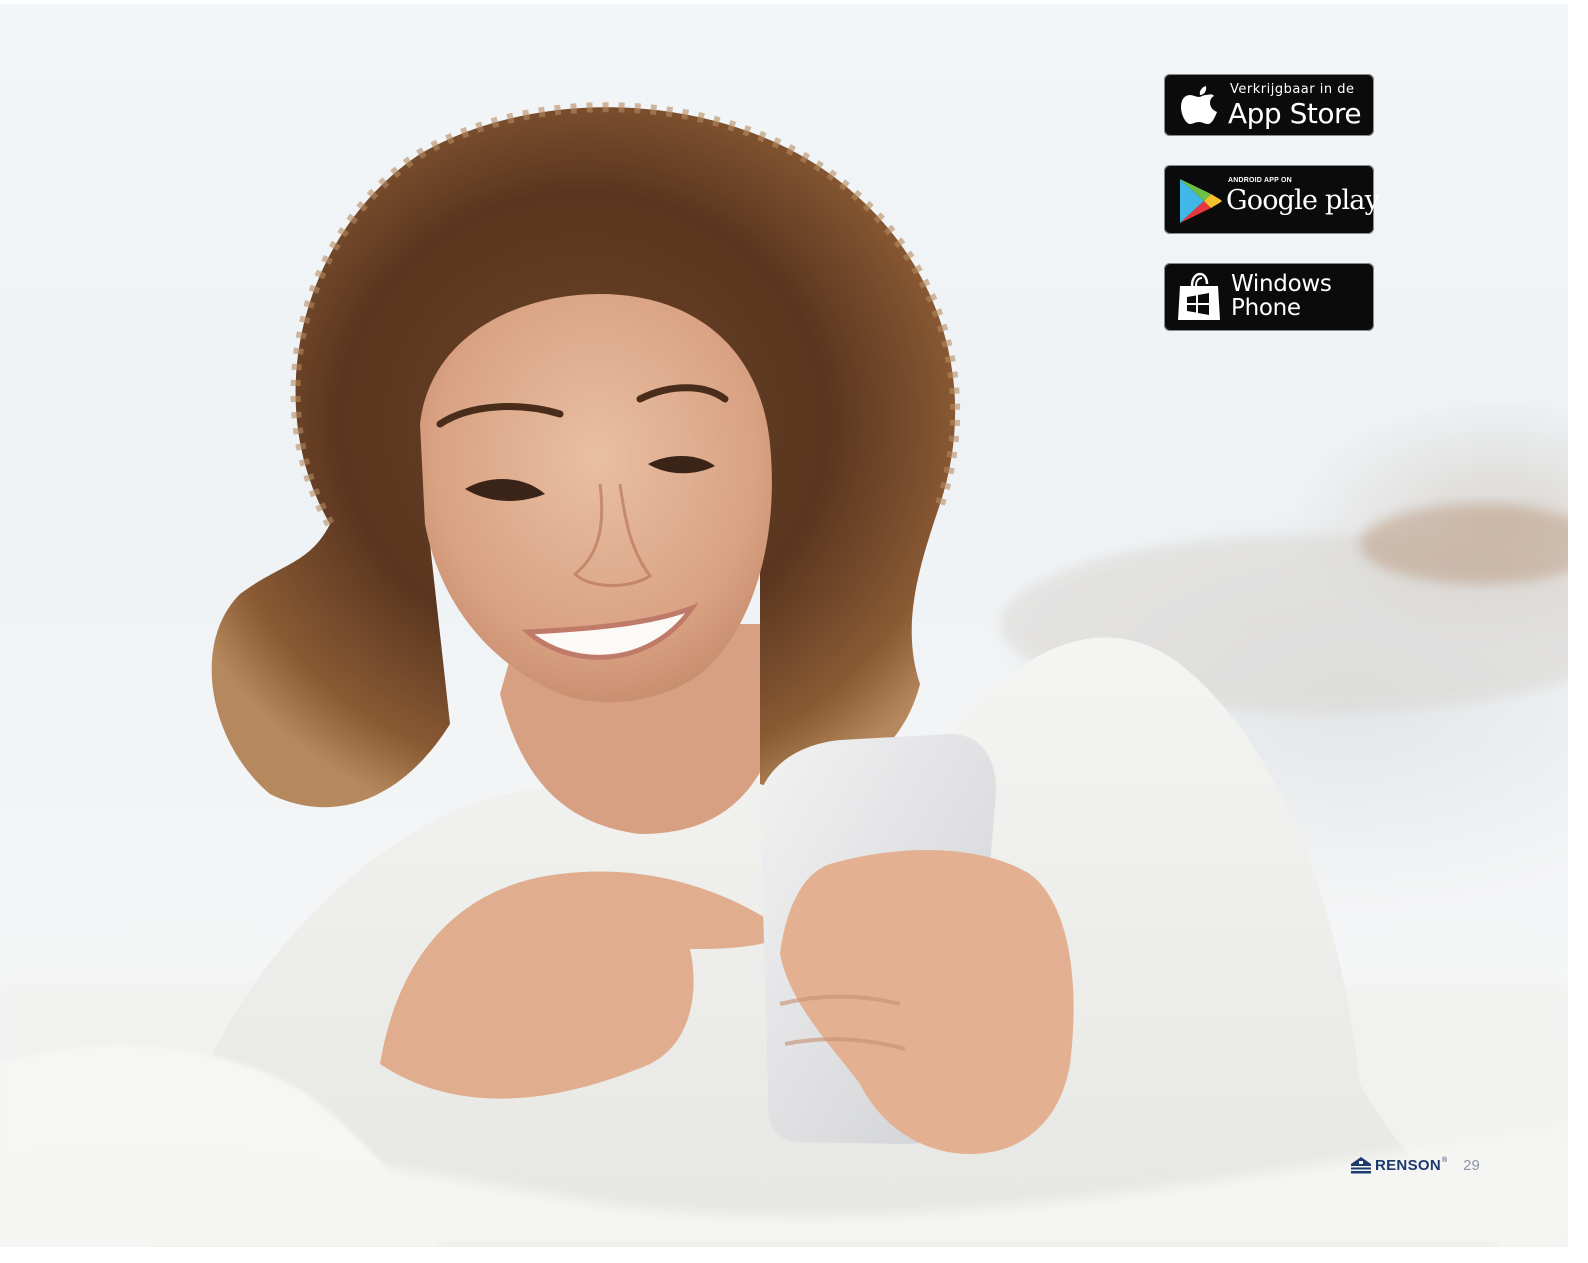 The image size is (1588, 1263). What do you see at coordinates (1471, 1165) in the screenshot?
I see `page-number: 29` at bounding box center [1471, 1165].